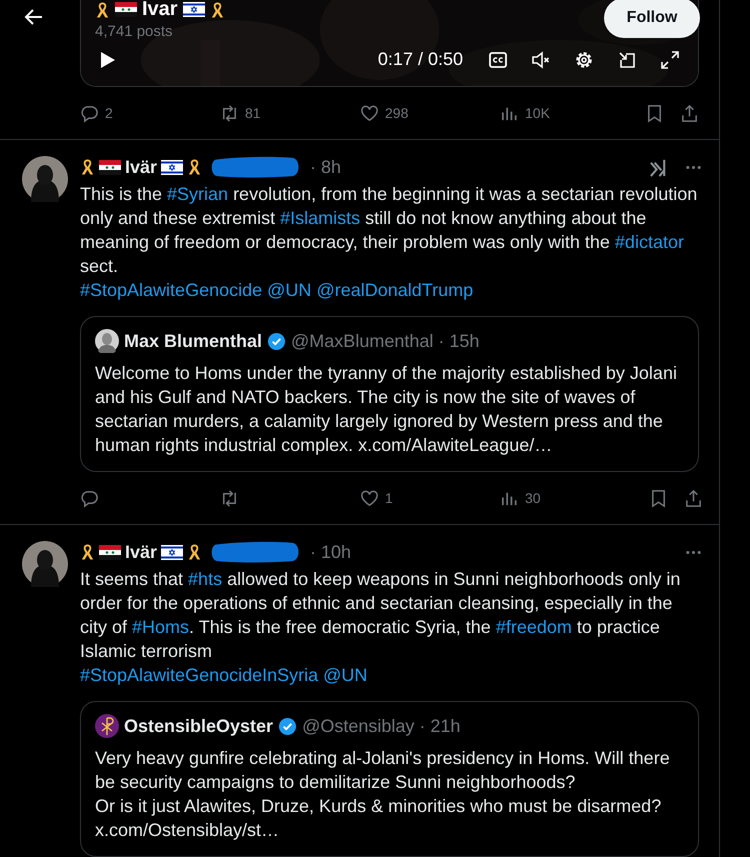  I want to click on settings-icon, so click(584, 60).